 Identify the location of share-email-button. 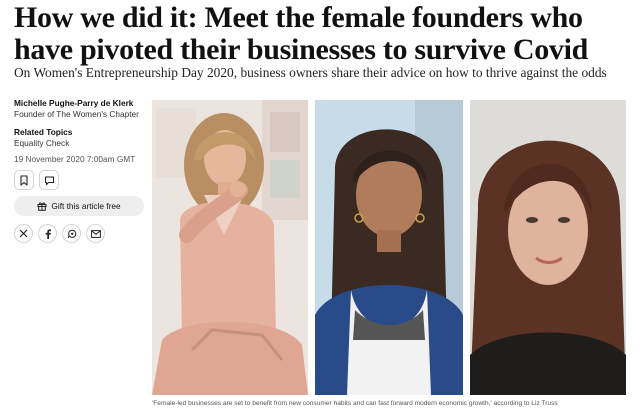
(95, 233).